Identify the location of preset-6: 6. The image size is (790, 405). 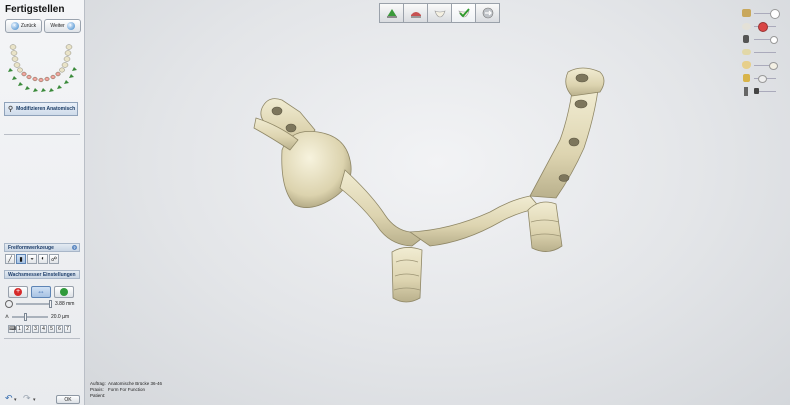
(59, 329).